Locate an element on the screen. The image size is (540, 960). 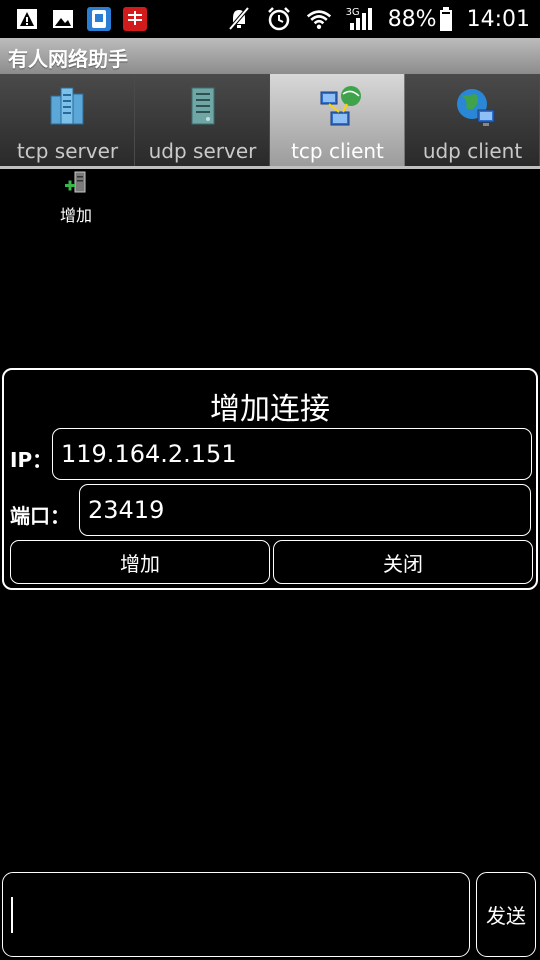
send-button: 发送 is located at coordinates (506, 914).